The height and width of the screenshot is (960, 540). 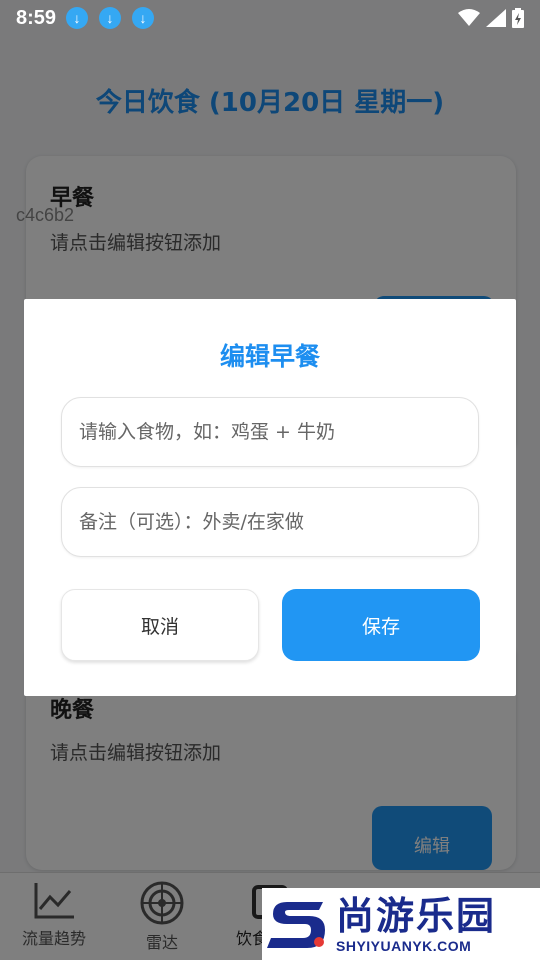 I want to click on cancel-button: 取消, so click(x=160, y=625).